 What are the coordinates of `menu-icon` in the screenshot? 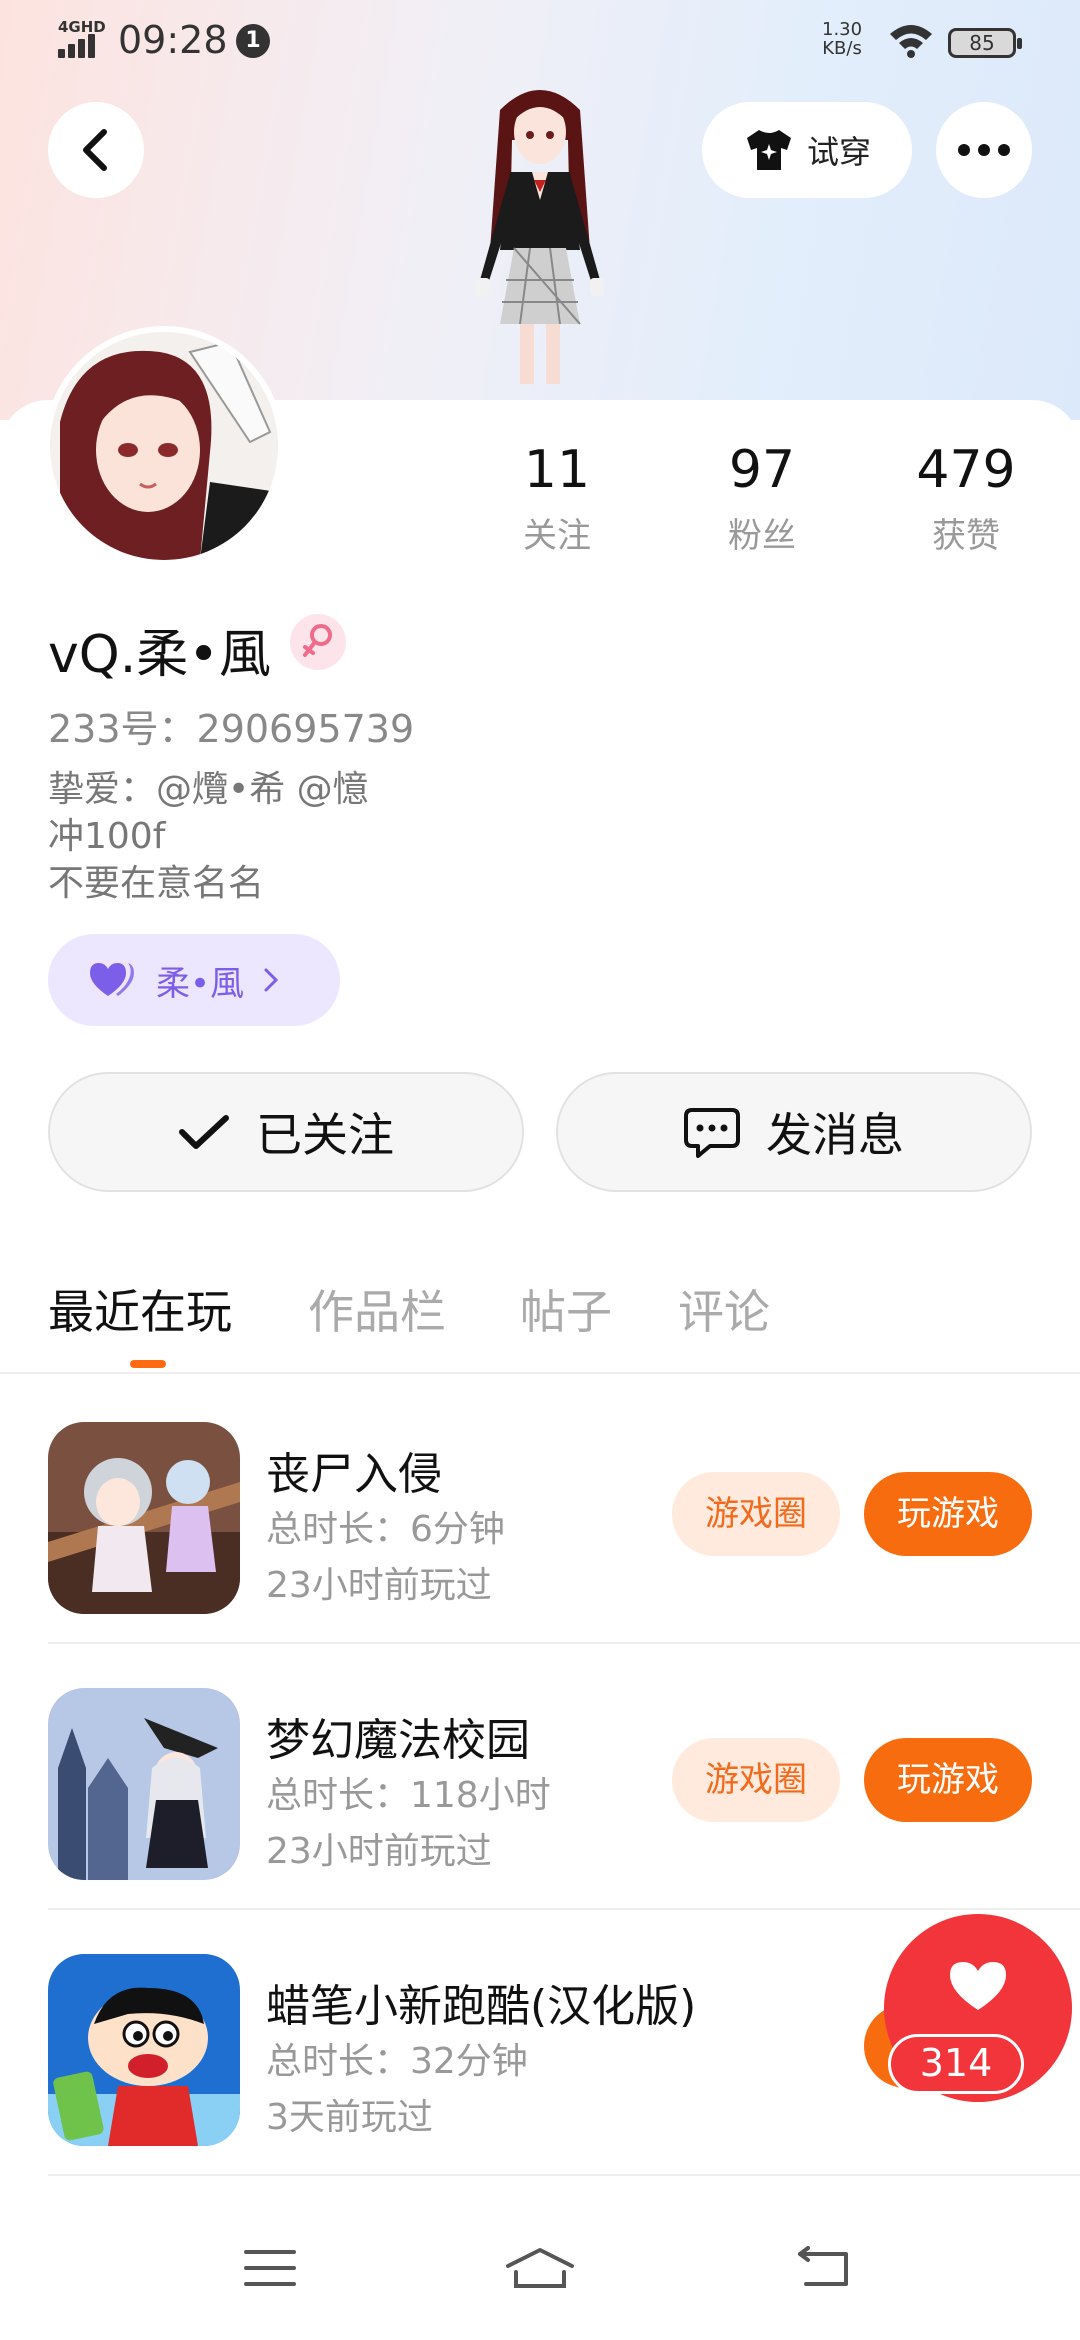 It's located at (270, 2268).